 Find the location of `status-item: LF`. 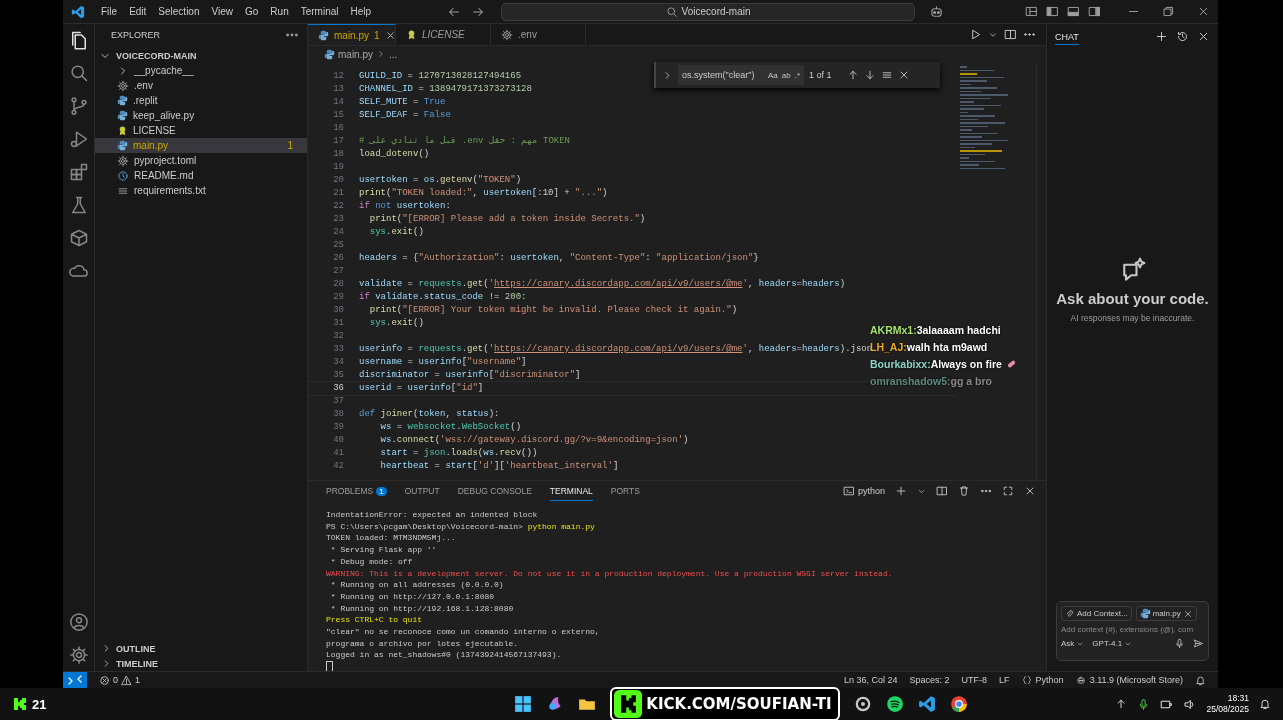

status-item: LF is located at coordinates (1004, 680).